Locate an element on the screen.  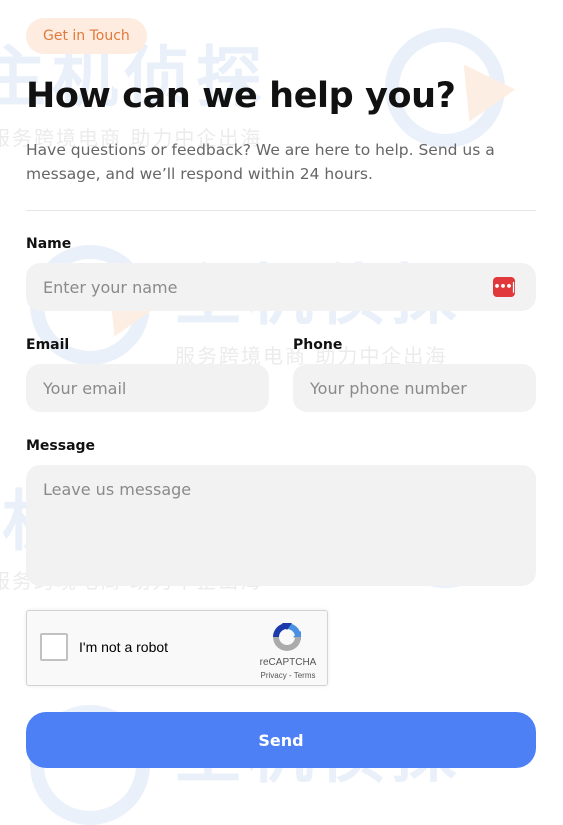
recaptcha-privacy-link: Privacy is located at coordinates (274, 675).